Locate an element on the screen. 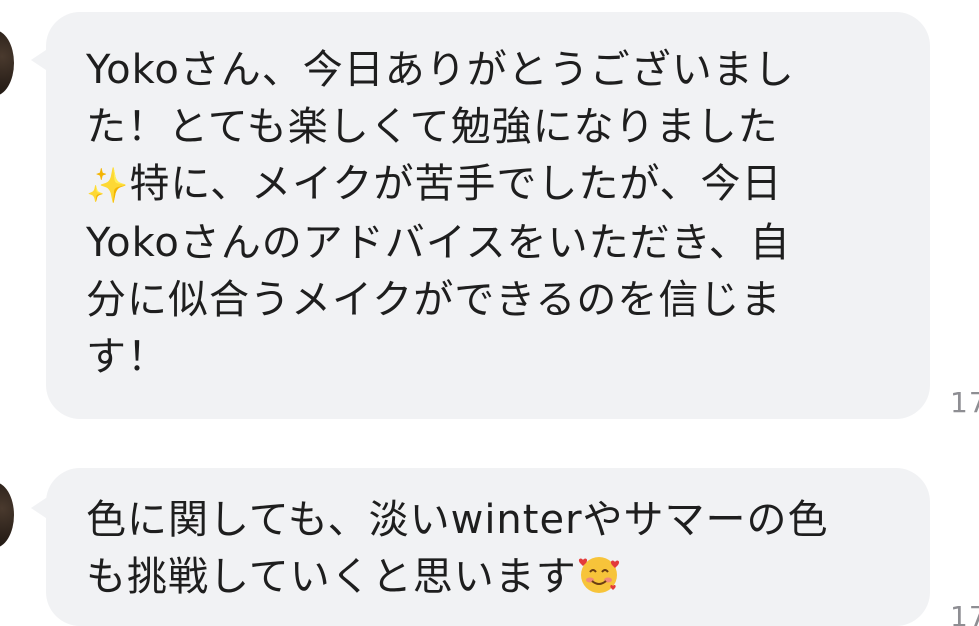 The width and height of the screenshot is (979, 626). smiling-face-with-hearts-icon is located at coordinates (598, 575).